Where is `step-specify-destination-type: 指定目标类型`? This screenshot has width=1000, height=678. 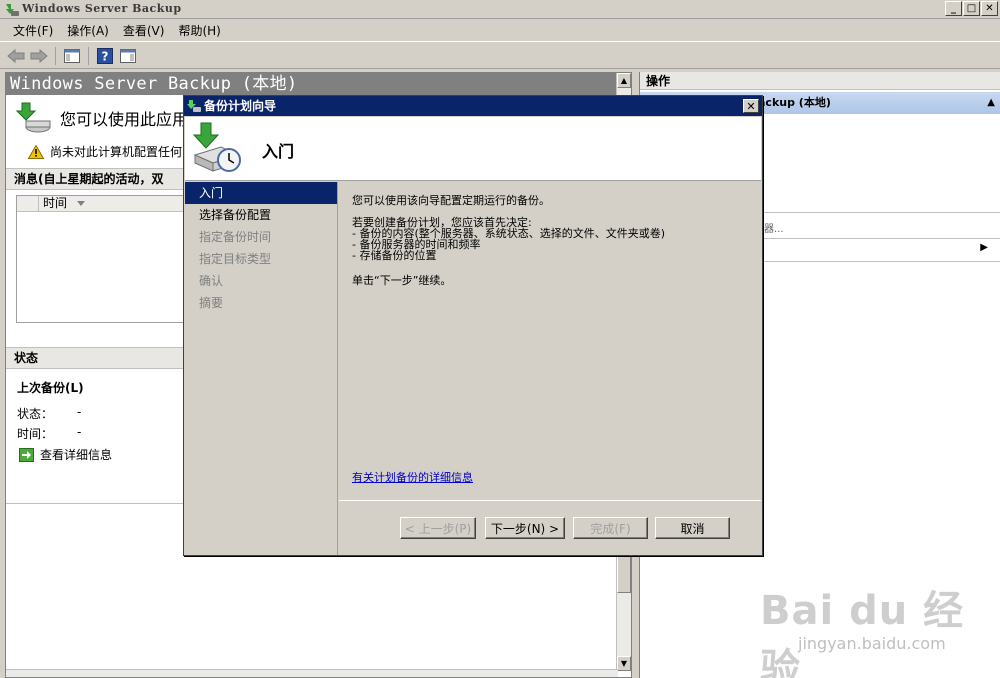
step-specify-destination-type: 指定目标类型 is located at coordinates (235, 259).